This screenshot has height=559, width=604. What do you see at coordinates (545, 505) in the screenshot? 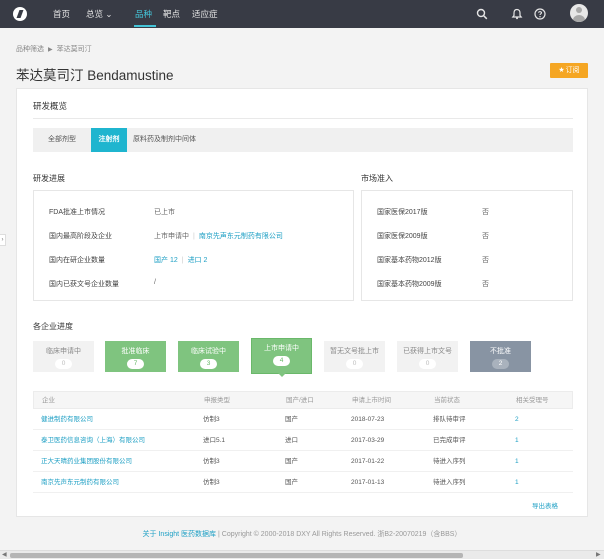
I see `export-table-link: 导出表格` at bounding box center [545, 505].